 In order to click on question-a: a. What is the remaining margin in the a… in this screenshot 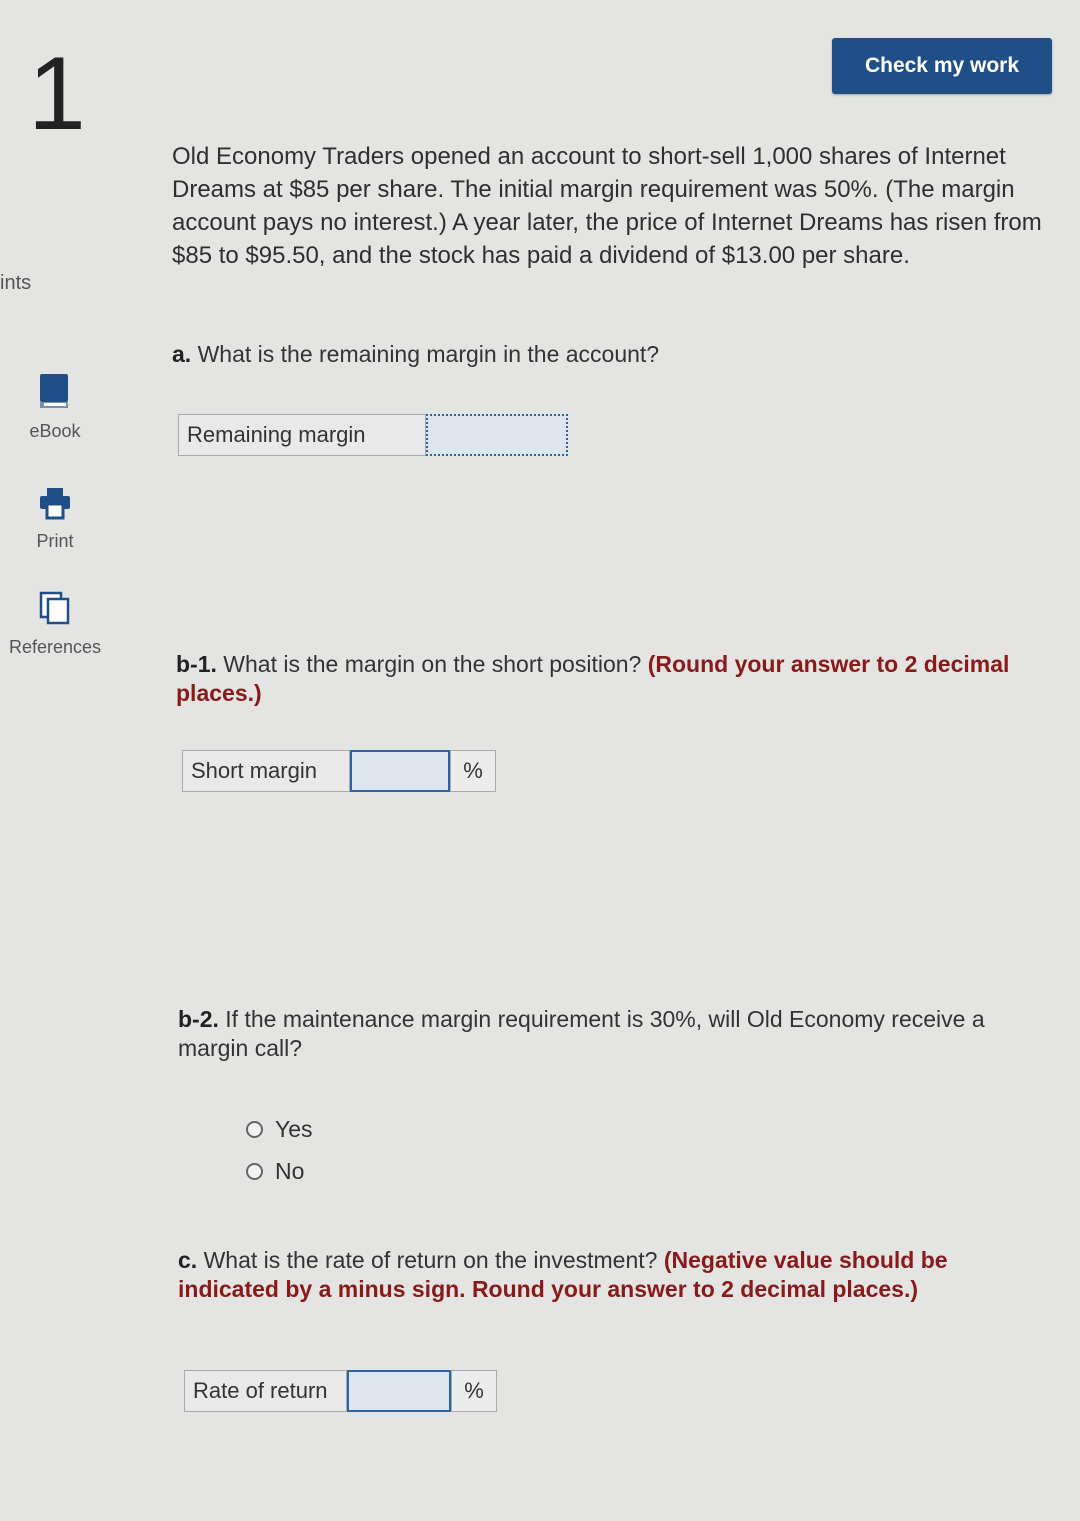, I will do `click(602, 354)`.